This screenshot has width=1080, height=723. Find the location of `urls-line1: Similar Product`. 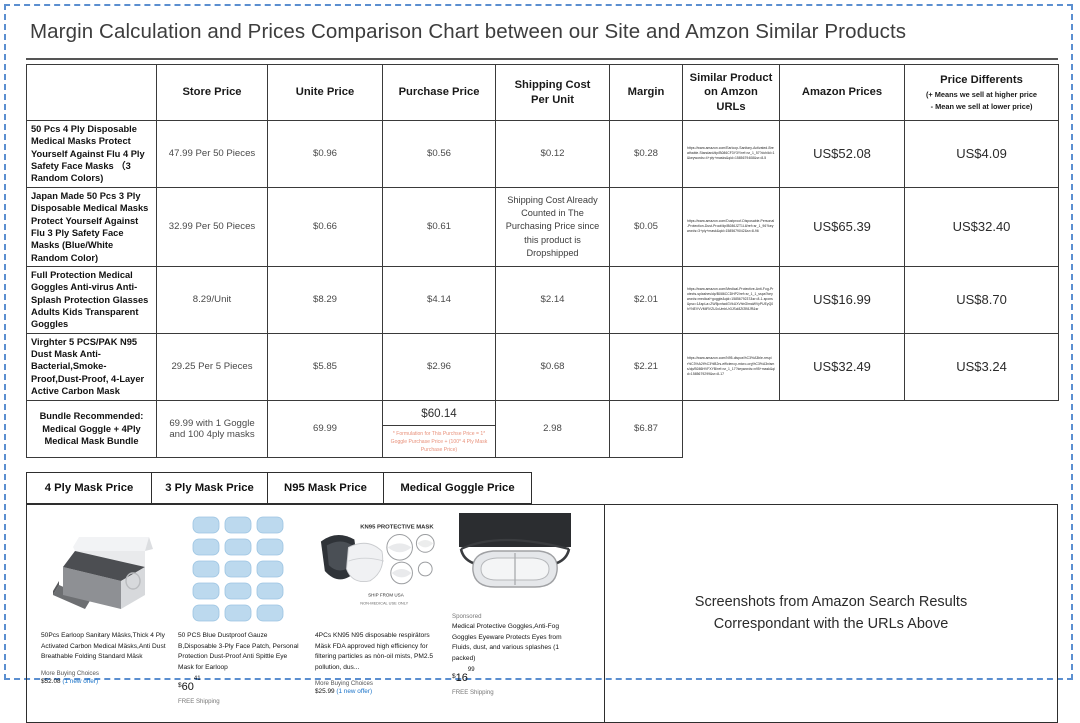

urls-line1: Similar Product is located at coordinates (731, 78).